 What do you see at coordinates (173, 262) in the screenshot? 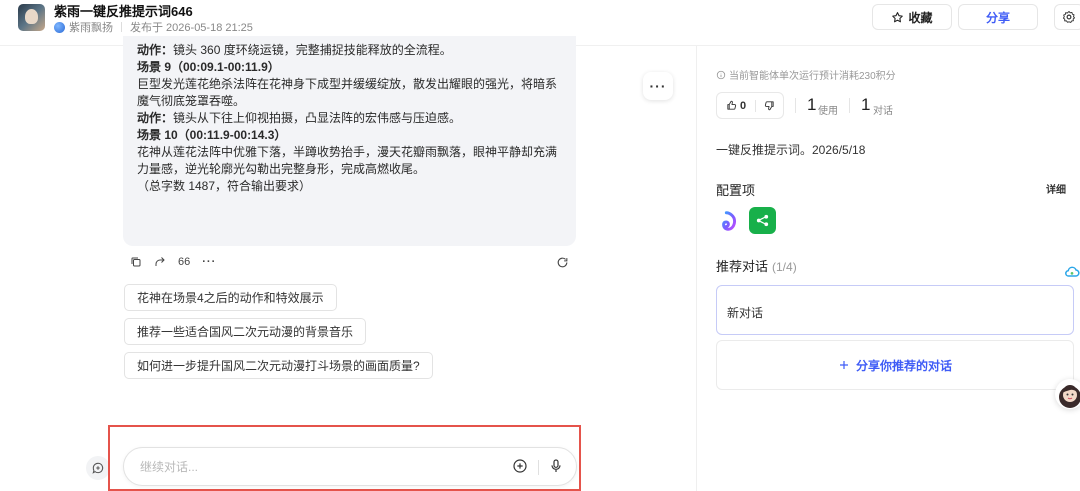
I see `message-actions: 66 ···` at bounding box center [173, 262].